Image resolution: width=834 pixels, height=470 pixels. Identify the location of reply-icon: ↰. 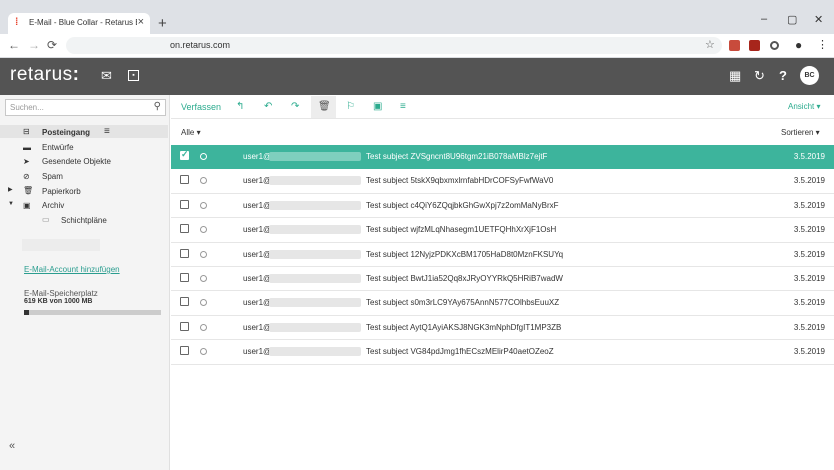
(240, 106).